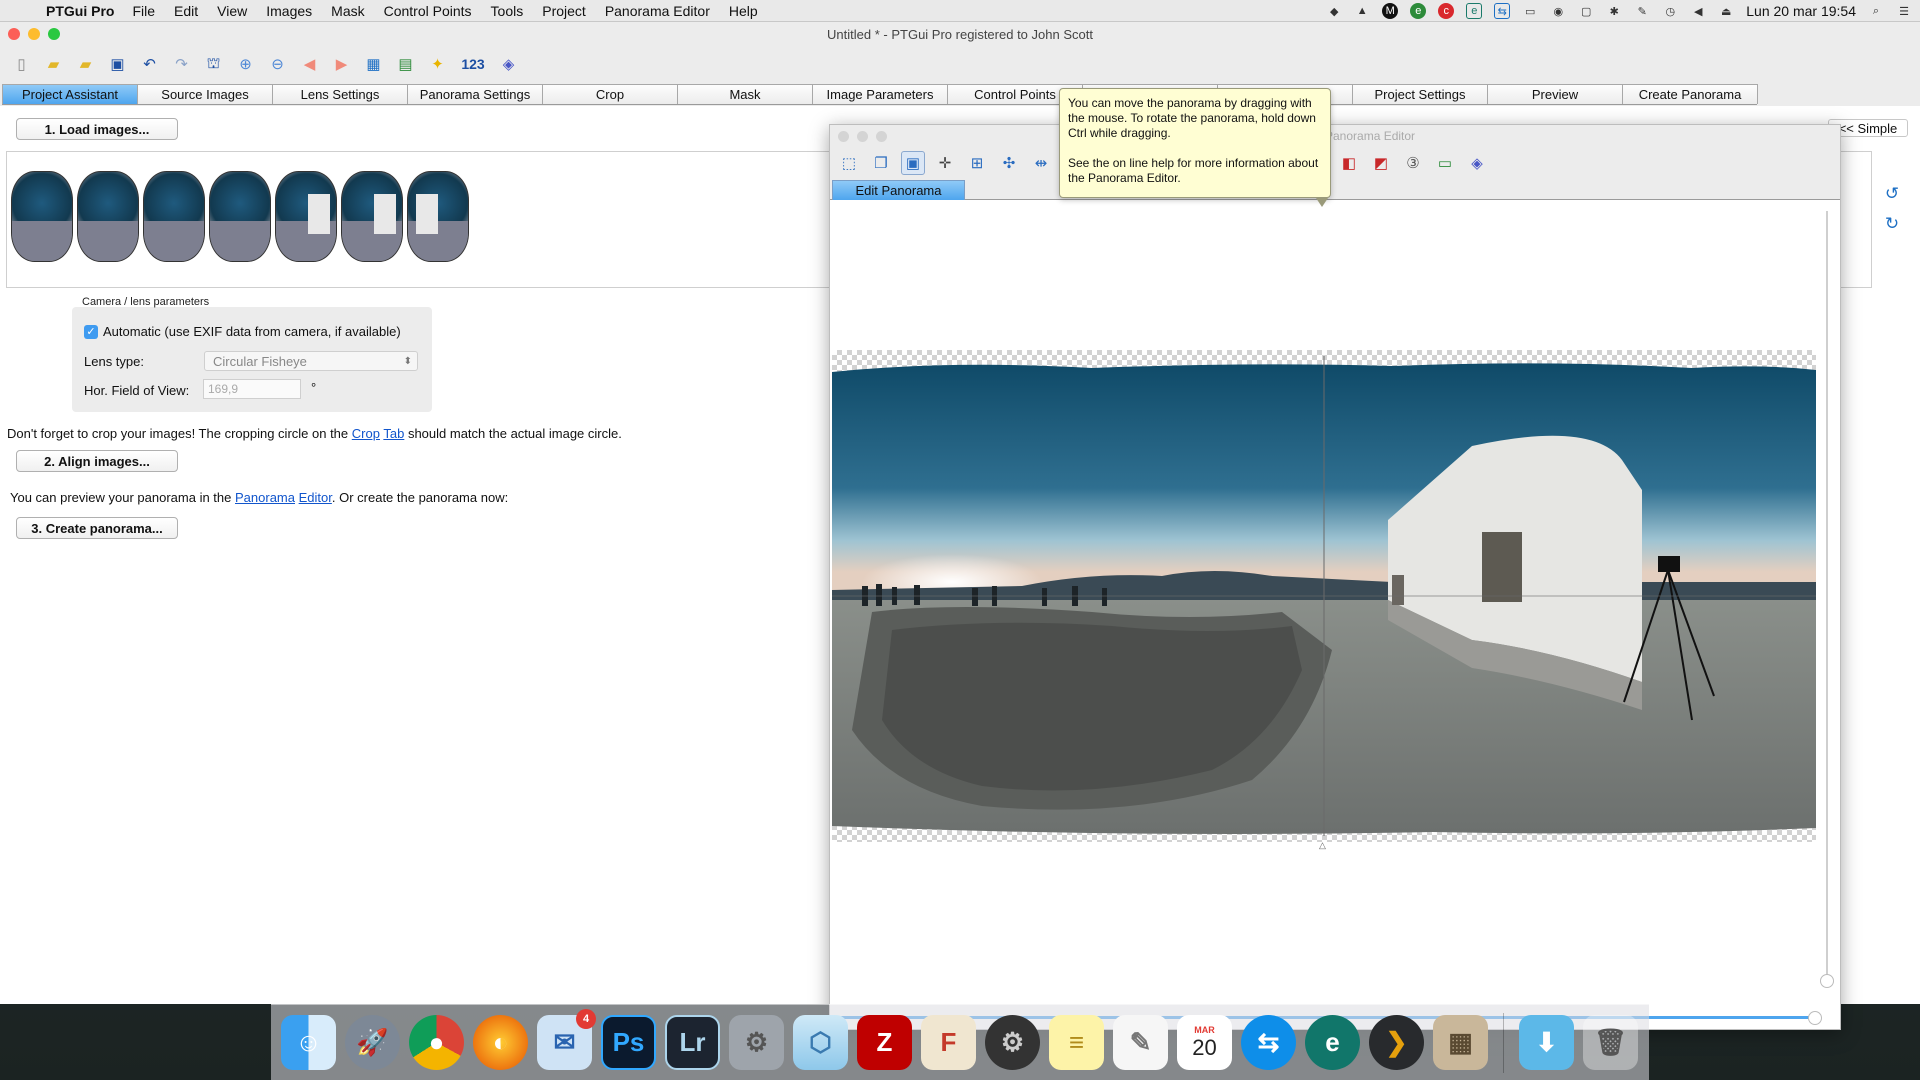 Image resolution: width=1920 pixels, height=1080 pixels. What do you see at coordinates (1801, 11) in the screenshot?
I see `clock: Lun 20 mar 19:54` at bounding box center [1801, 11].